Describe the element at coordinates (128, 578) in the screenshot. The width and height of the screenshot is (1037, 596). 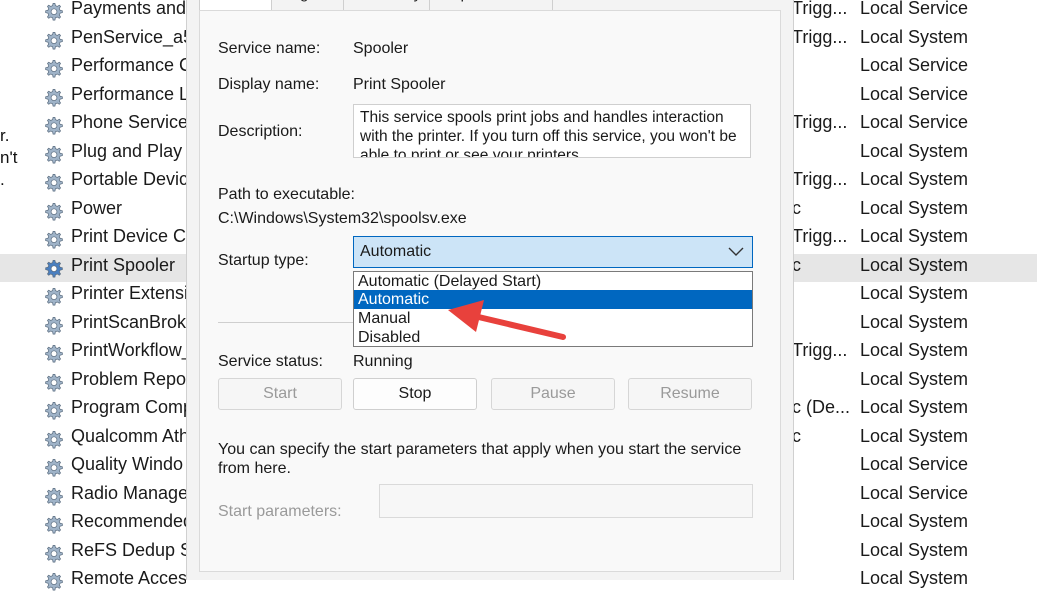
I see `service-name: Remote Access` at that location.